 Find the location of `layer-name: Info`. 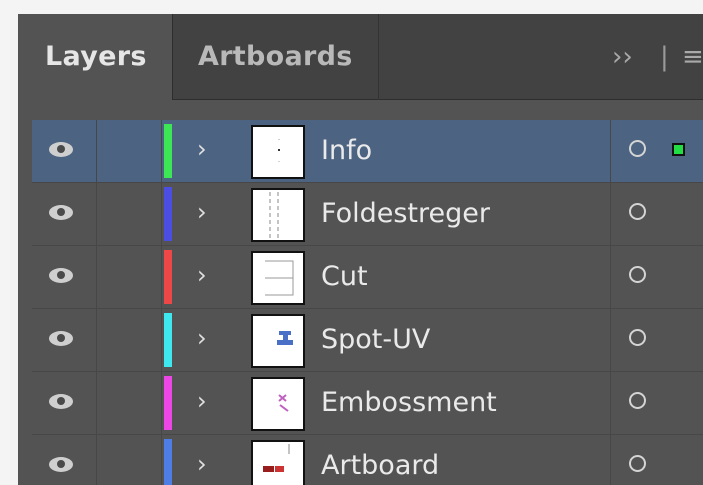

layer-name: Info is located at coordinates (346, 151).